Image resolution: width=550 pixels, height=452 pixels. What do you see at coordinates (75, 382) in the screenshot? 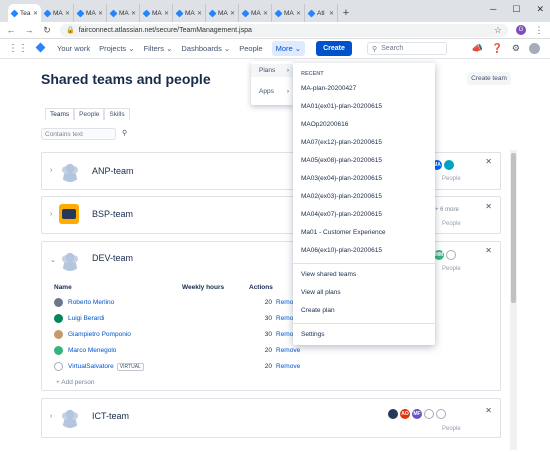
I see `add-person-link: + Add person` at bounding box center [75, 382].